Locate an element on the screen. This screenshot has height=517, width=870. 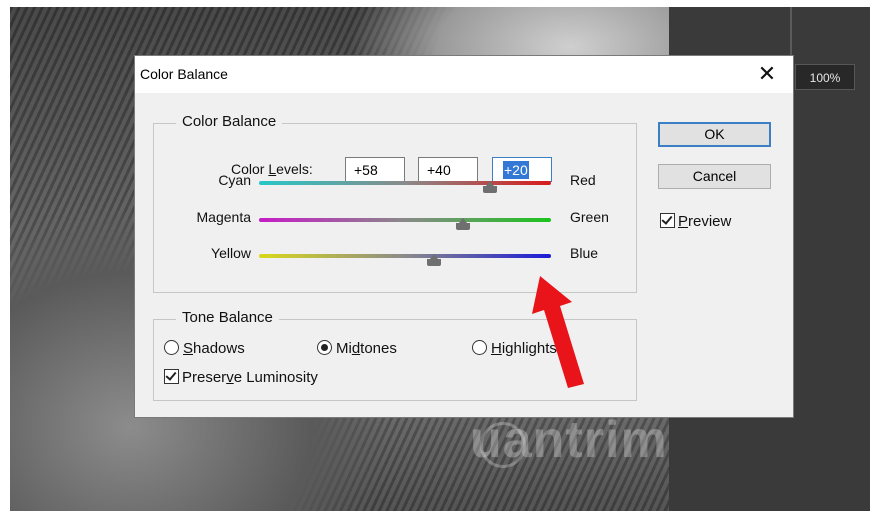
midtones-radio-icon is located at coordinates (324, 347).